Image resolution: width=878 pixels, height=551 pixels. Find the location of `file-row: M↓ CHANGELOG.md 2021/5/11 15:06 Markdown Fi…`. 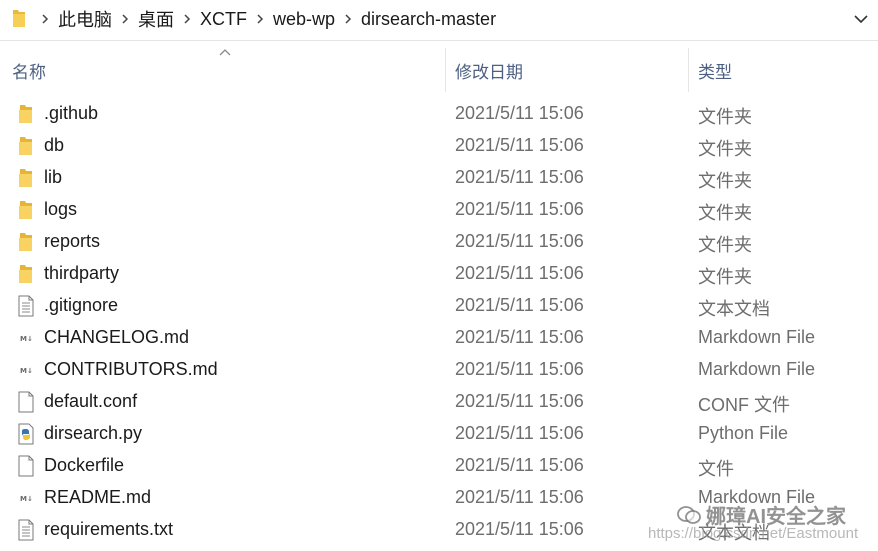

file-row: M↓ CHANGELOG.md 2021/5/11 15:06 Markdown Fi… is located at coordinates (439, 338).